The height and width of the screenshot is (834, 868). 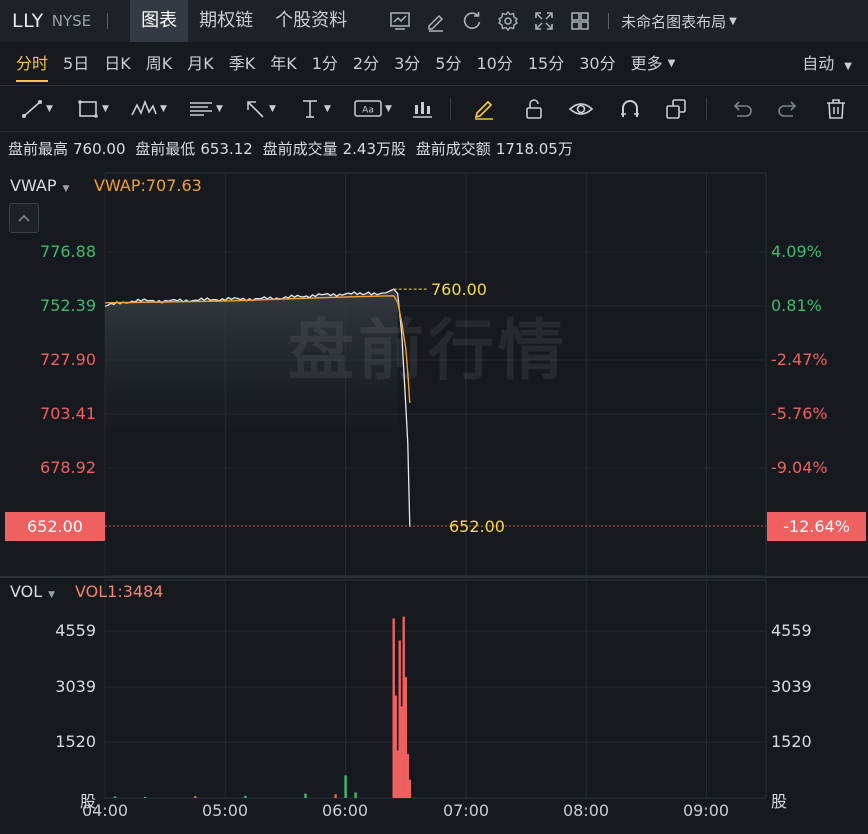 I want to click on volume-axis-tick-right: 4559, so click(x=791, y=630).